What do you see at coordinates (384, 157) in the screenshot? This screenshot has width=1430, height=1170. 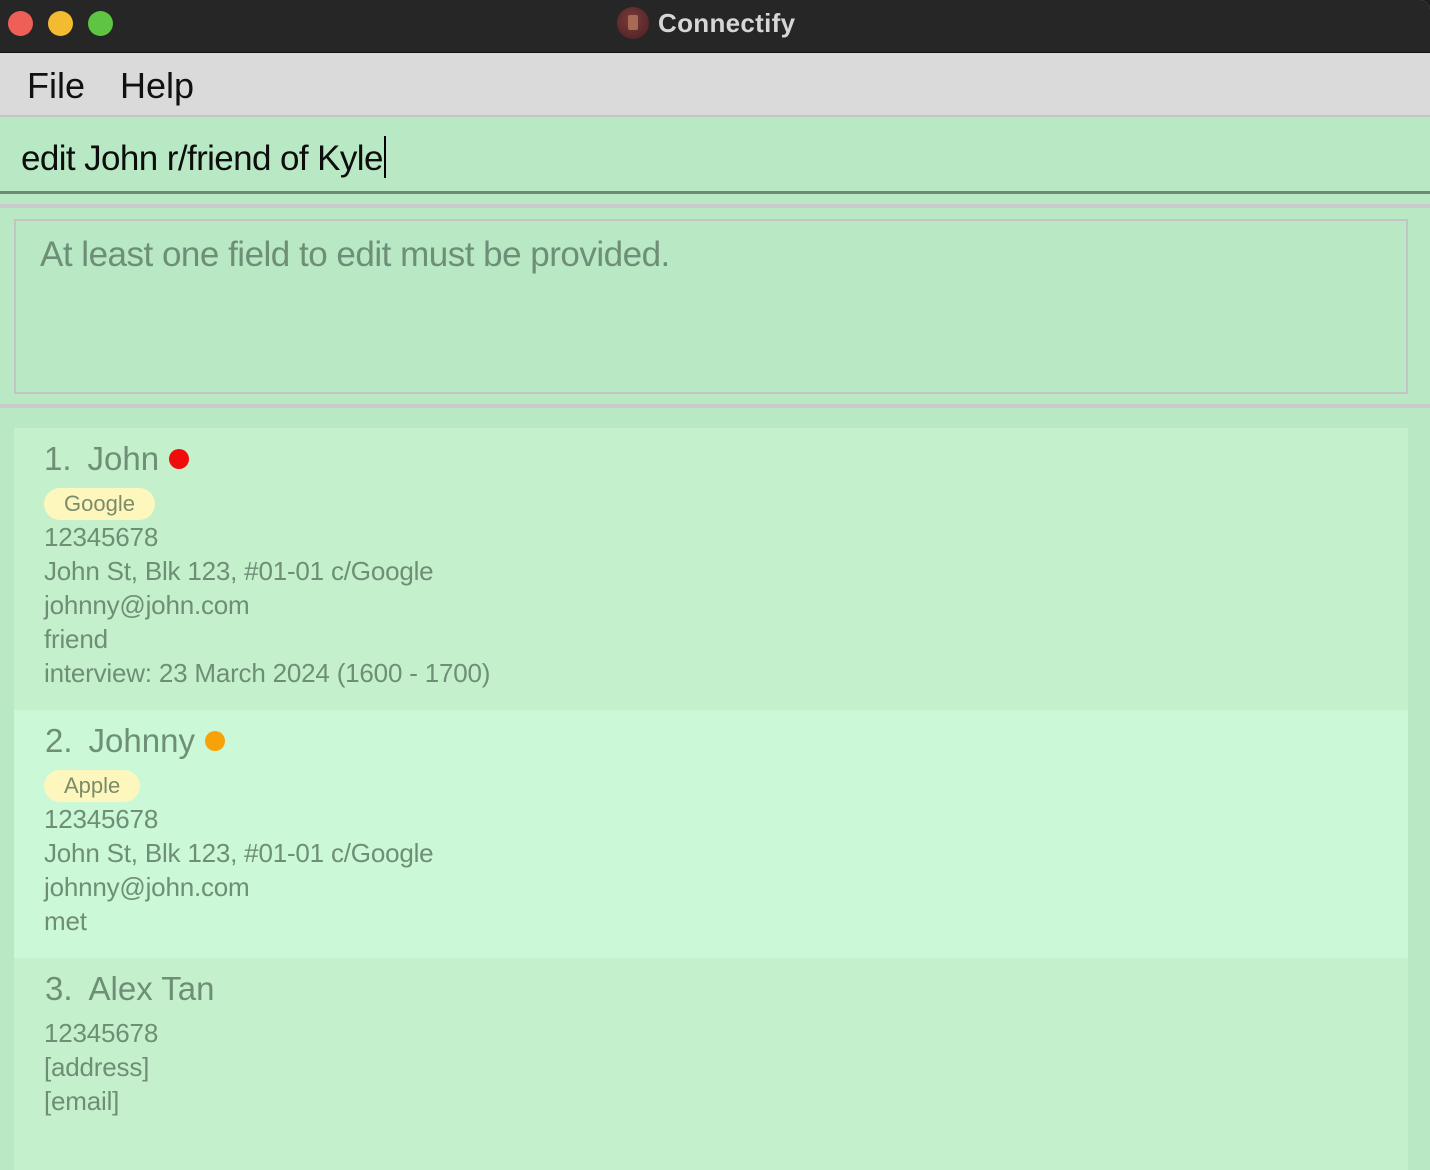 I see `text-caret` at bounding box center [384, 157].